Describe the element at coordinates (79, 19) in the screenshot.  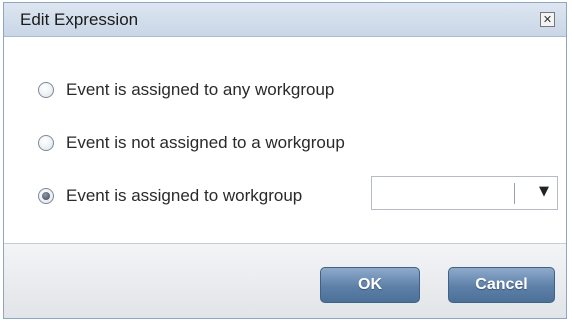
I see `dialog-title: Edit Expression` at that location.